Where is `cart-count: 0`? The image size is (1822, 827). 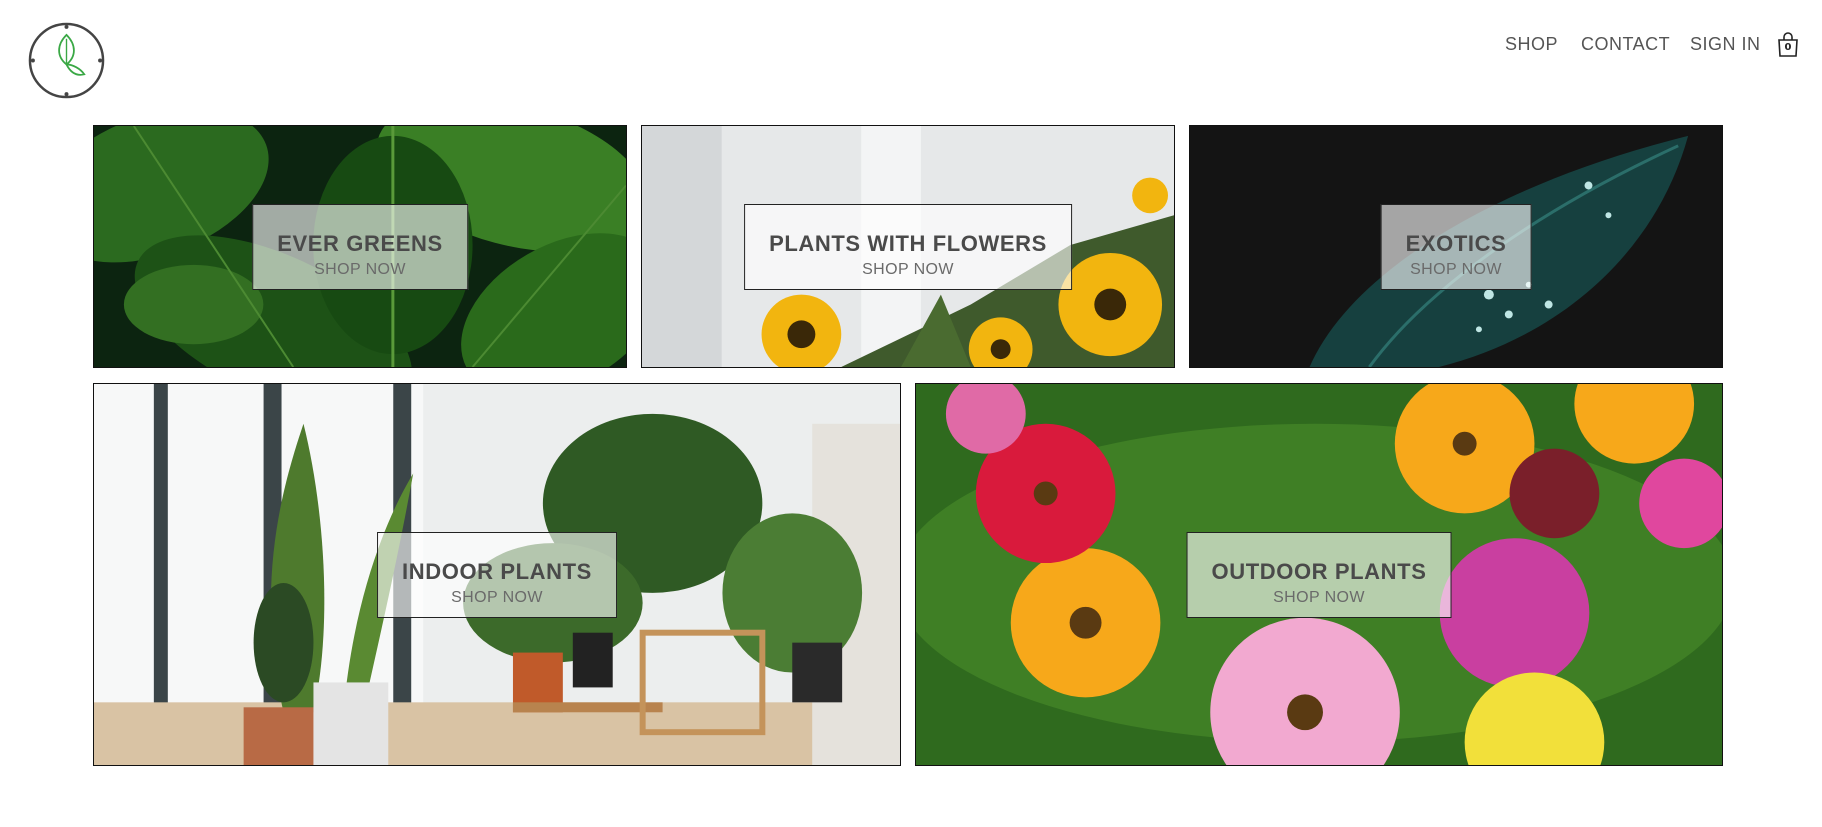
cart-count: 0 is located at coordinates (1788, 47).